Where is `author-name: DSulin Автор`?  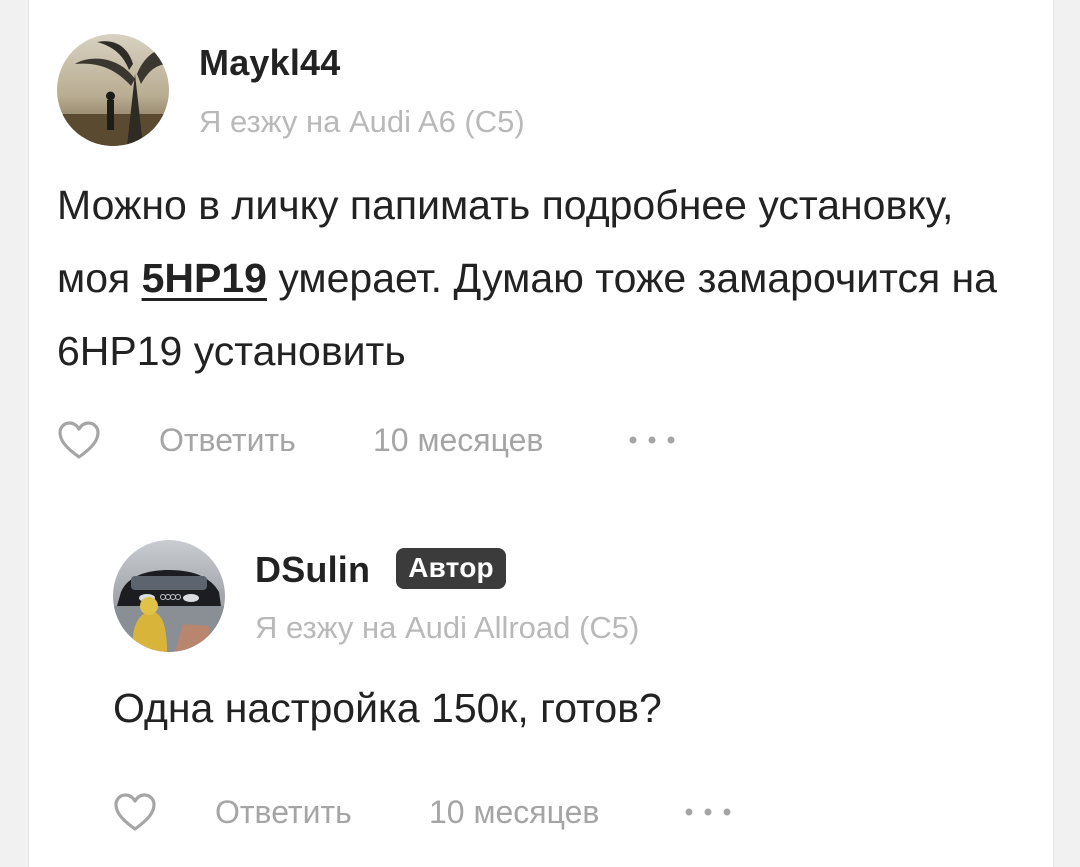 author-name: DSulin Автор is located at coordinates (380, 569).